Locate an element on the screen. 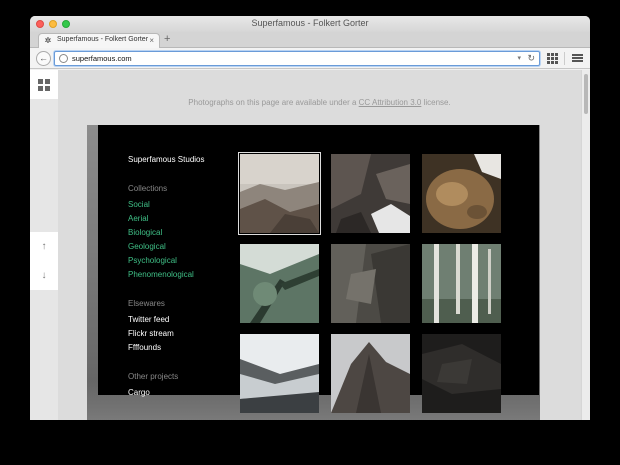 Image resolution: width=620 pixels, height=465 pixels. arrow-down-icon: ↓ is located at coordinates (44, 275).